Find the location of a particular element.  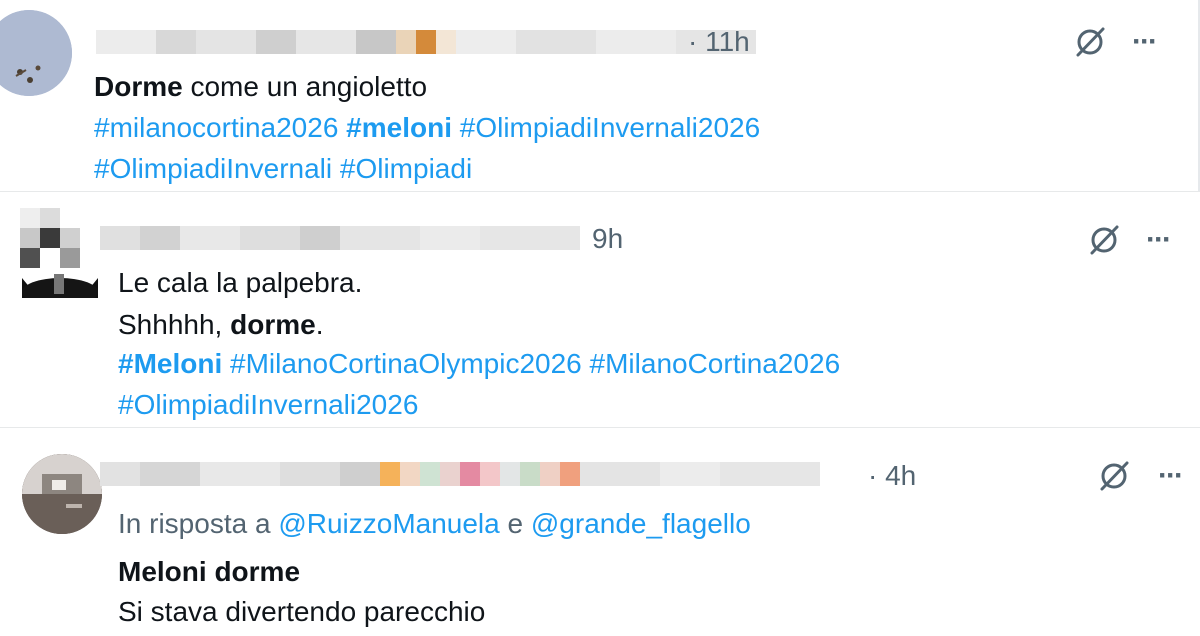

hashtag-link: #OlimpiadiInvernali is located at coordinates (213, 168).